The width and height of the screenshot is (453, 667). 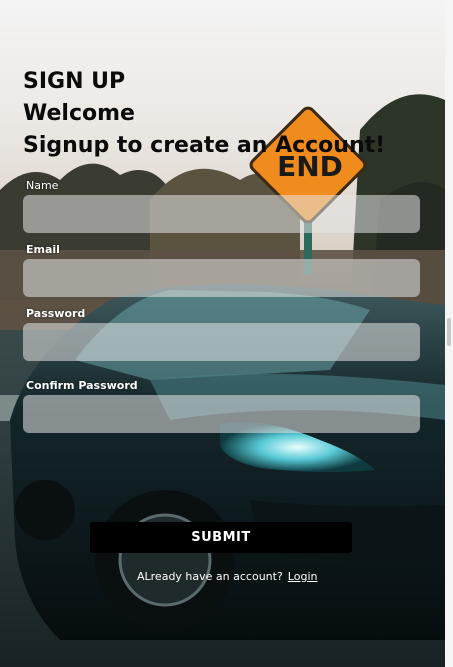 I want to click on signup-subheading: Signup to create an Account!, so click(x=204, y=145).